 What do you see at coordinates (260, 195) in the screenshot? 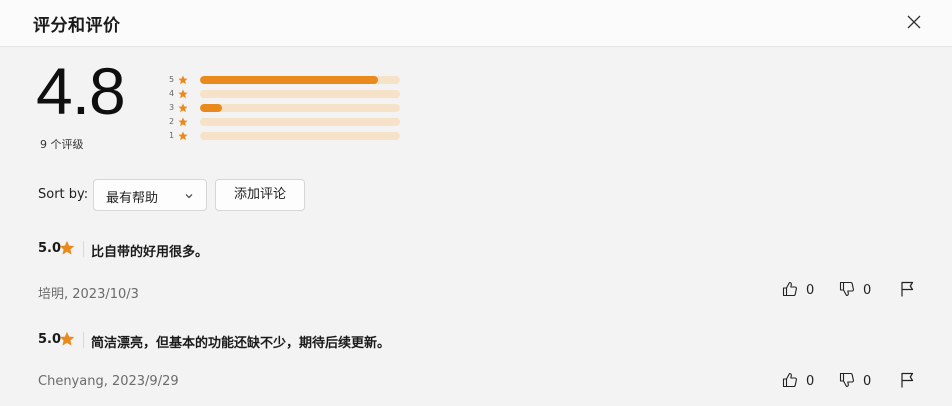
I see `add-review-button: 添加评论` at bounding box center [260, 195].